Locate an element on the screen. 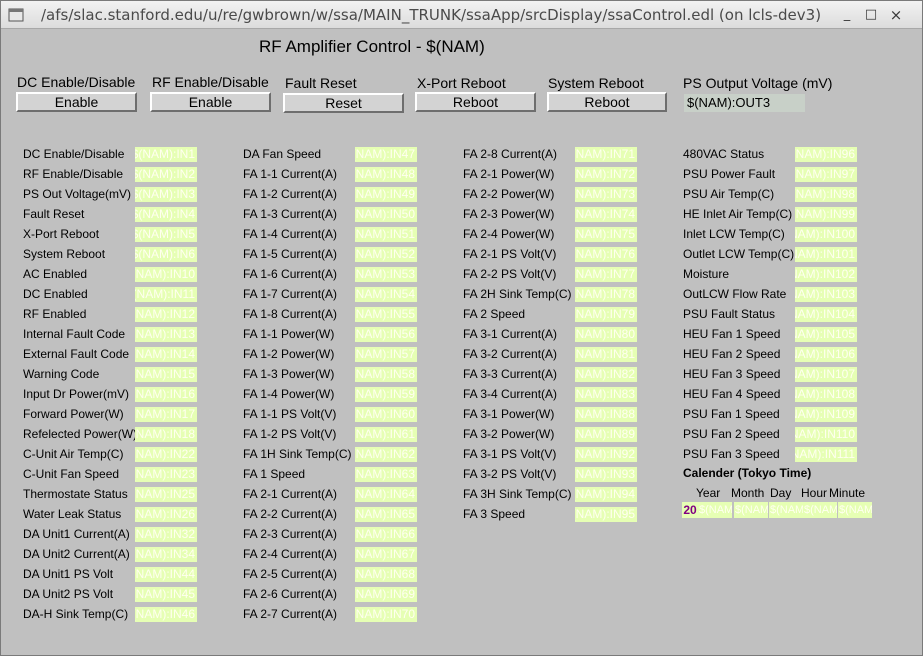  monitor-value: $(NAM):IN111 is located at coordinates (826, 454).